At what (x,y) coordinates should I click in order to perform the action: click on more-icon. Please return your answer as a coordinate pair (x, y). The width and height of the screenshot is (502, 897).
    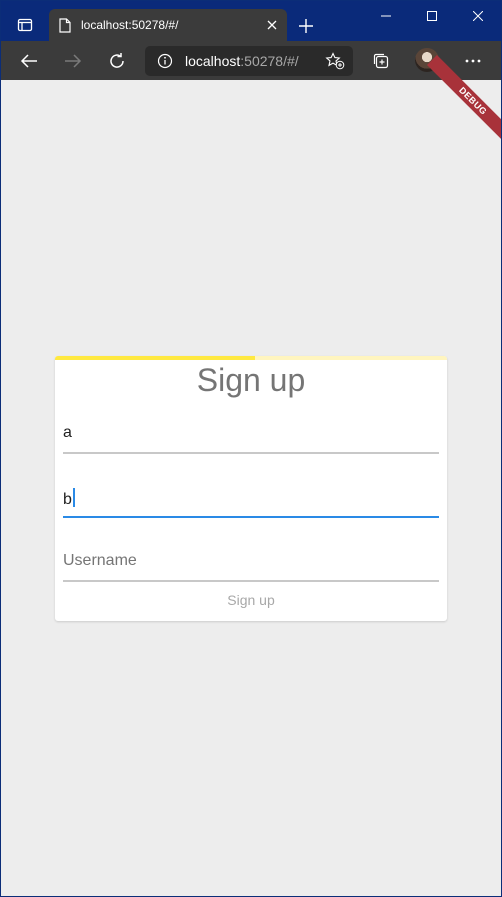
    Looking at the image, I should click on (473, 61).